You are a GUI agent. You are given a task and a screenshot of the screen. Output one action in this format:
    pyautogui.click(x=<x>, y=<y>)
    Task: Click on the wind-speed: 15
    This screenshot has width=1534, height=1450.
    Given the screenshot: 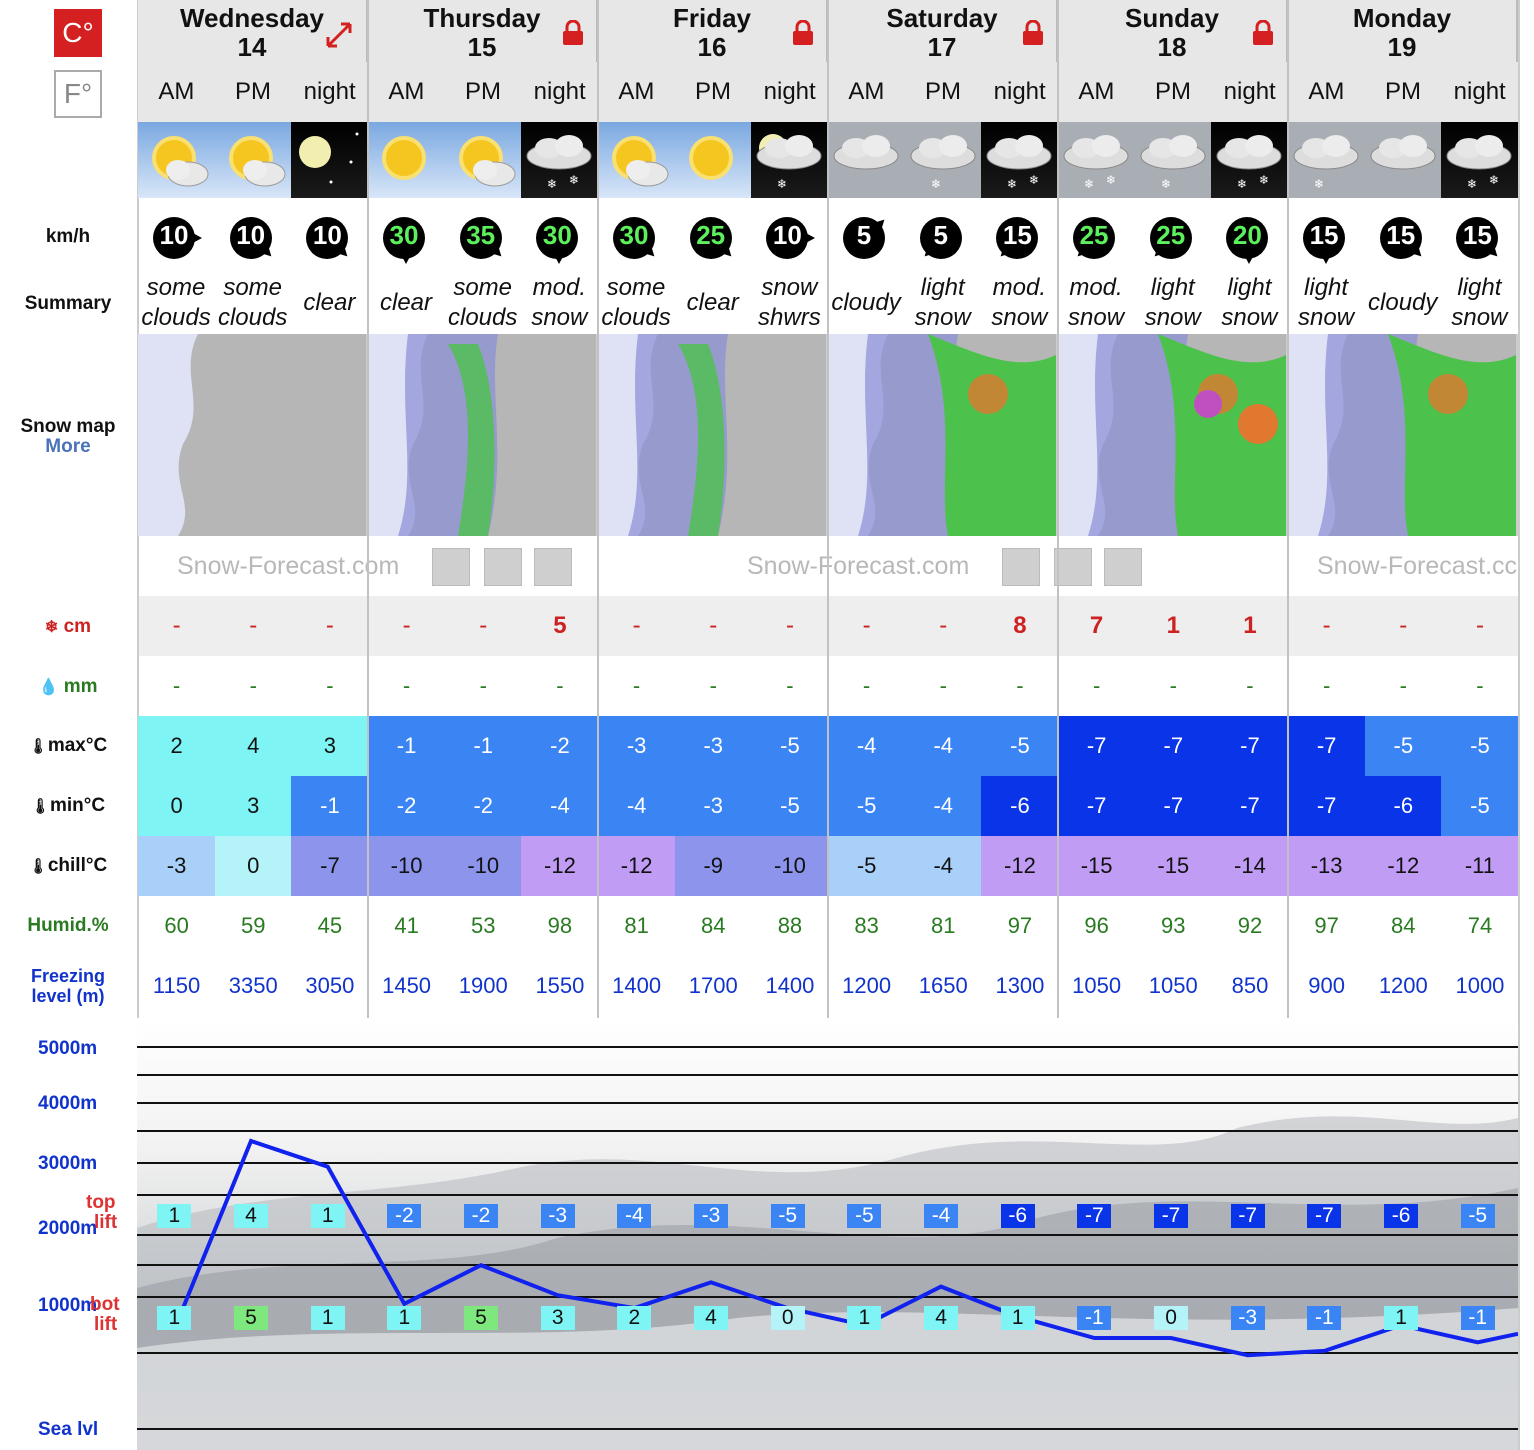 What is the action you would take?
    pyautogui.click(x=1401, y=235)
    